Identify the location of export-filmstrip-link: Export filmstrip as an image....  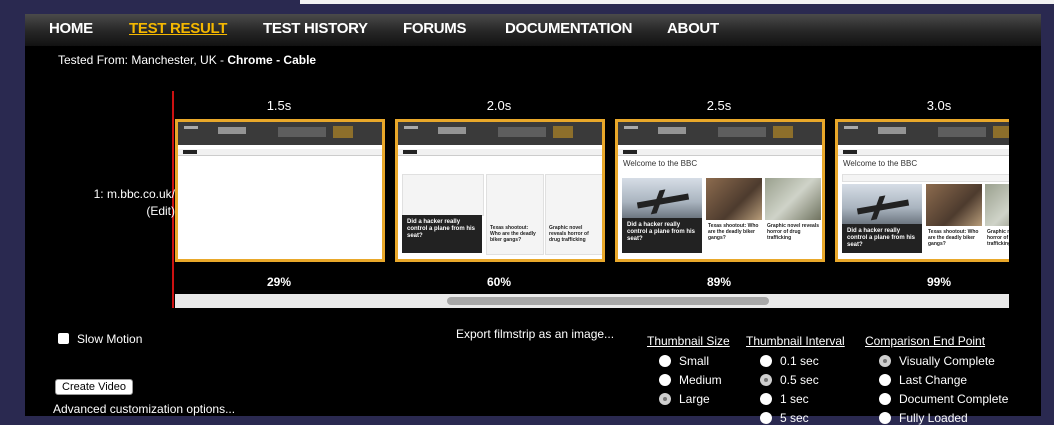
(535, 334).